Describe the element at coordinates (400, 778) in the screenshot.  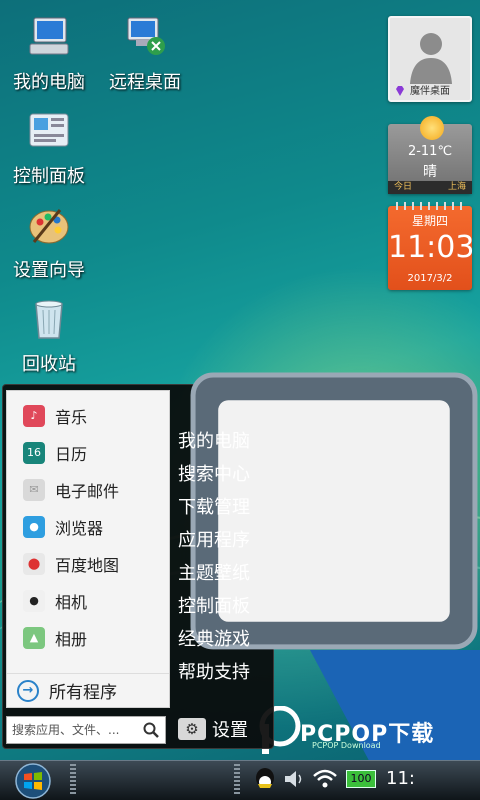
I see `taskbar-clock: 11:` at that location.